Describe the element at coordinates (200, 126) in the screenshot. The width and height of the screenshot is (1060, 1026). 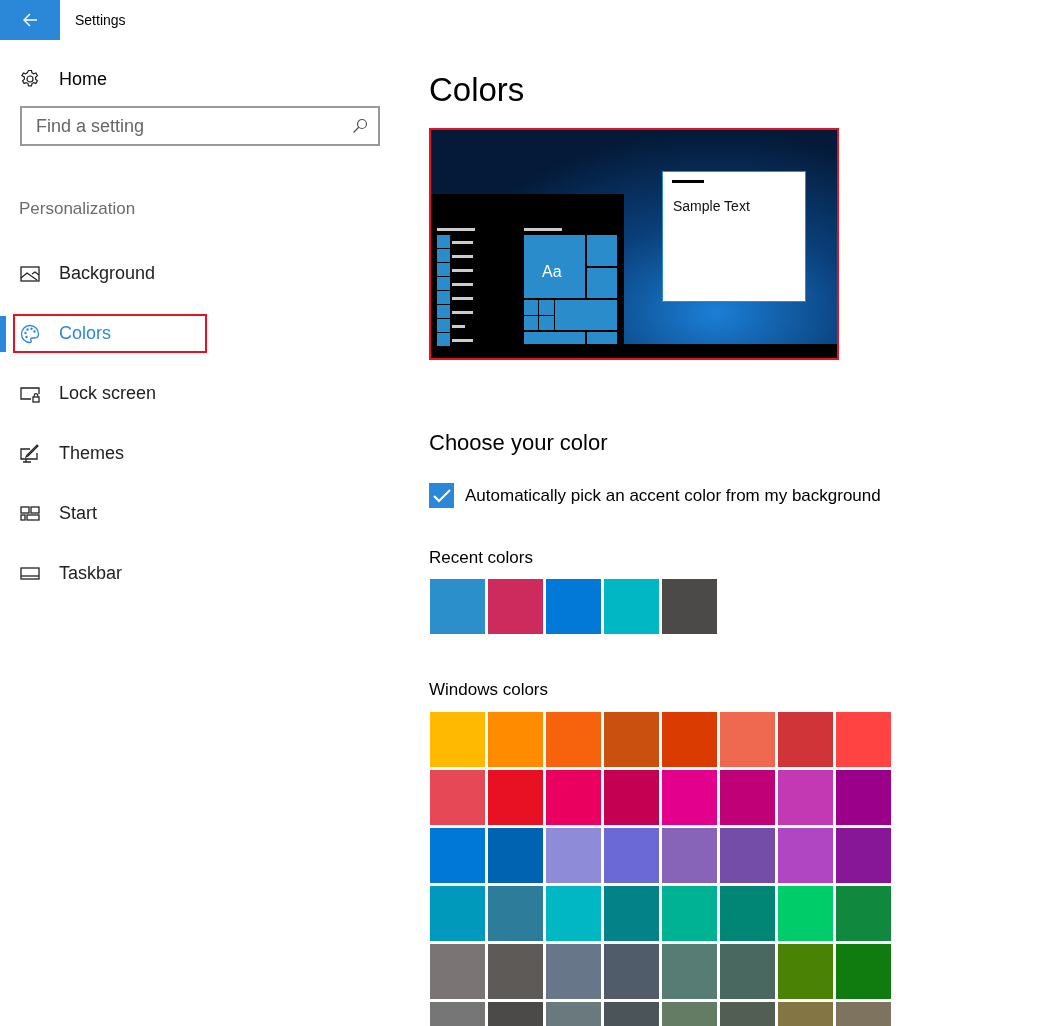
I see `search-field: Find a setting` at that location.